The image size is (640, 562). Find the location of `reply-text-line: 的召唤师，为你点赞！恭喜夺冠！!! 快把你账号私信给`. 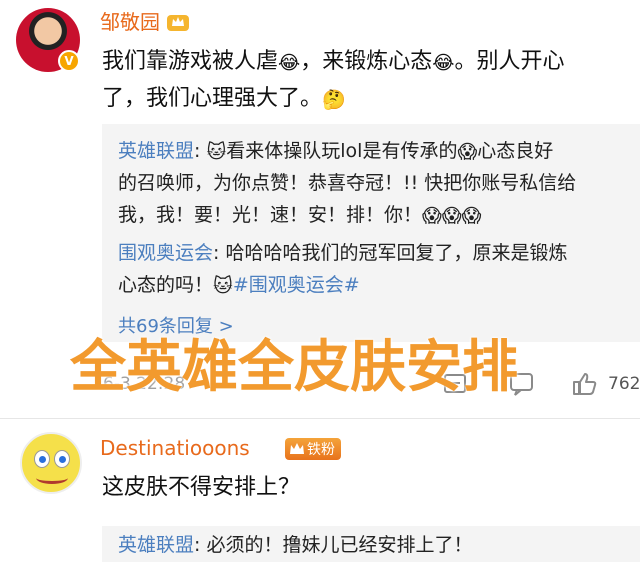

reply-text-line: 的召唤师，为你点赞！恭喜夺冠！!! 快把你账号私信给 is located at coordinates (347, 183).